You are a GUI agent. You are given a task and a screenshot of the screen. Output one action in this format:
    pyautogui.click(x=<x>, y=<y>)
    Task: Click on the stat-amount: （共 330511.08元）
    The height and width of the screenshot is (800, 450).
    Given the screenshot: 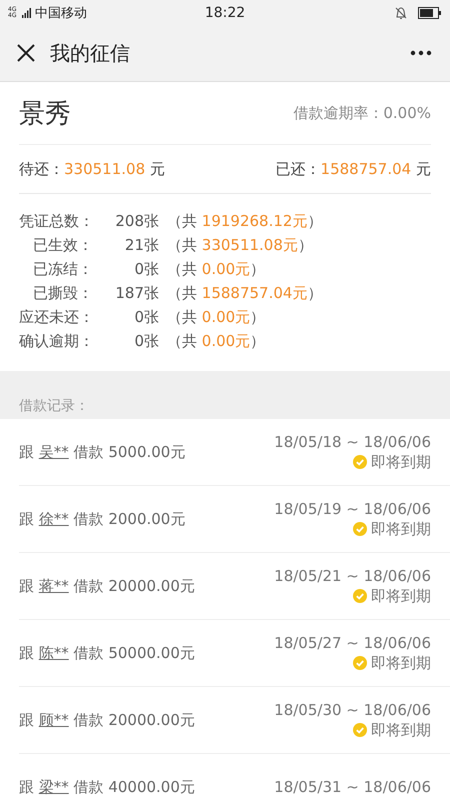 What is the action you would take?
    pyautogui.click(x=240, y=245)
    